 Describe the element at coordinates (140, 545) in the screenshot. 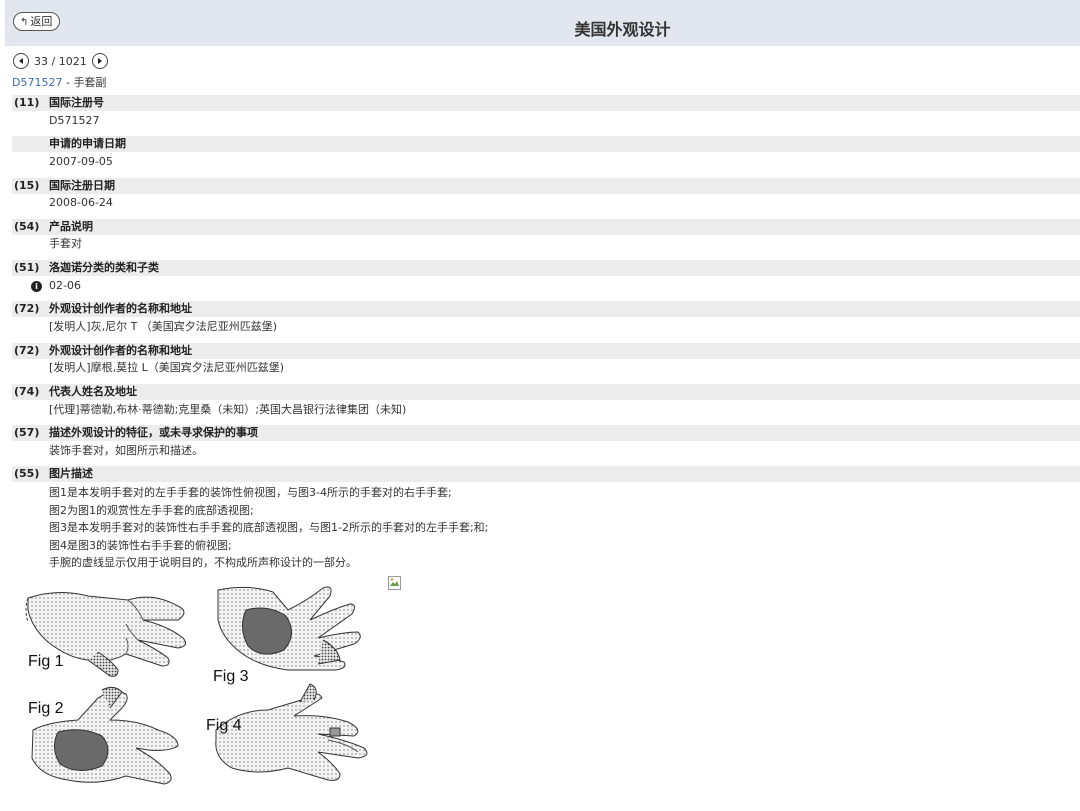

I see `figure-description-line: 图4是图3的装饰性右手手套的俯视图;` at that location.